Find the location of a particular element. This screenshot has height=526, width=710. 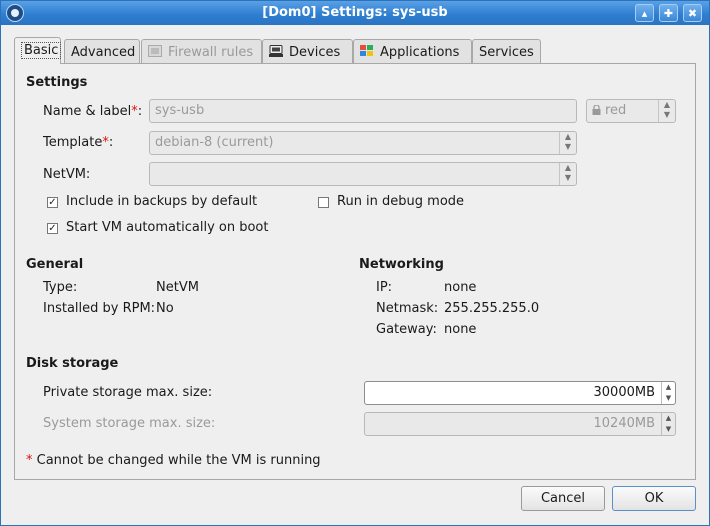

netvm-label: NetVM: is located at coordinates (67, 174).